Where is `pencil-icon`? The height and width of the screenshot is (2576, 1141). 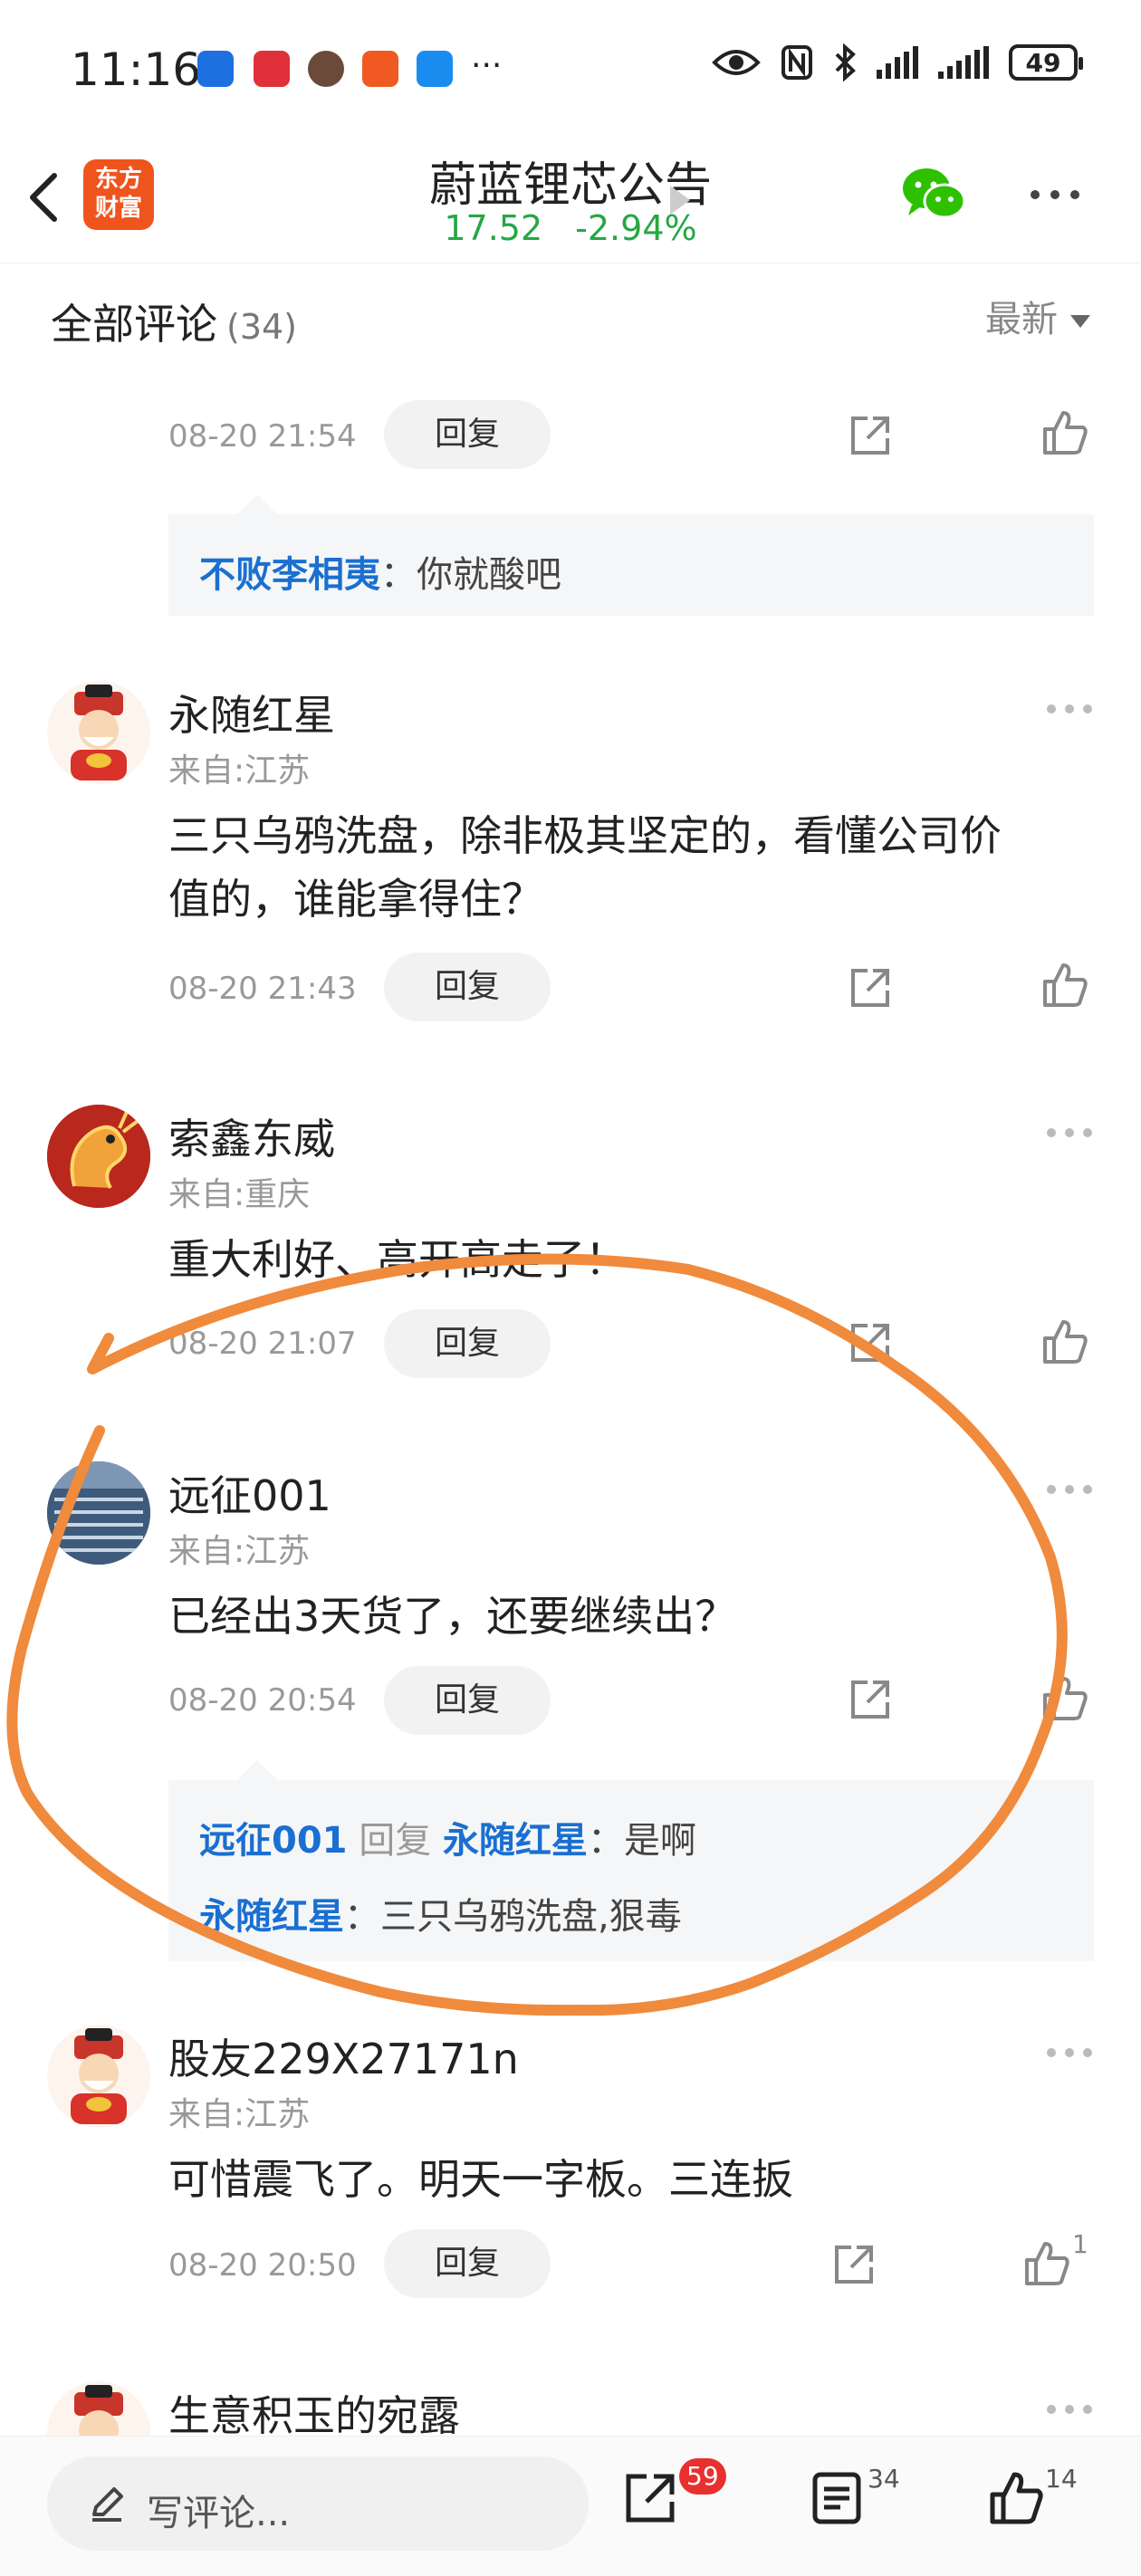 pencil-icon is located at coordinates (107, 2504).